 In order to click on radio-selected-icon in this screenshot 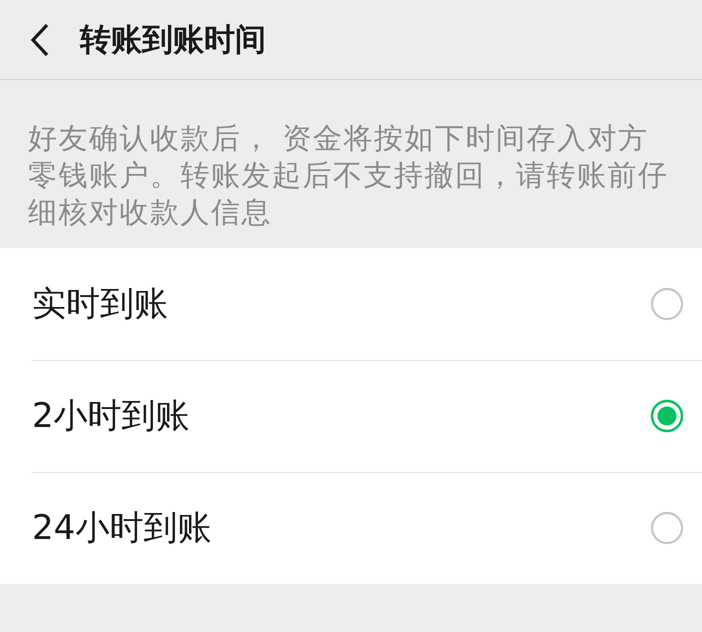, I will do `click(667, 416)`.